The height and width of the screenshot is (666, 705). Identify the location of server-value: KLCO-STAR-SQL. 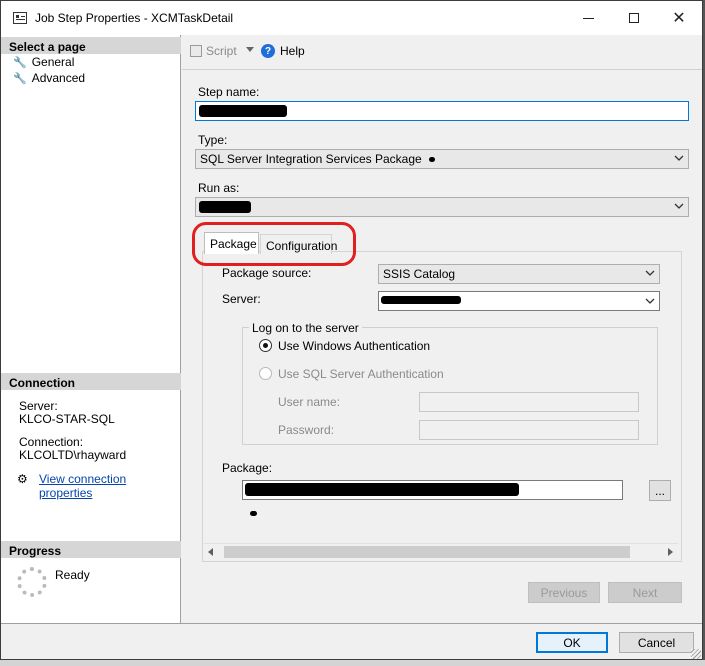
(67, 419).